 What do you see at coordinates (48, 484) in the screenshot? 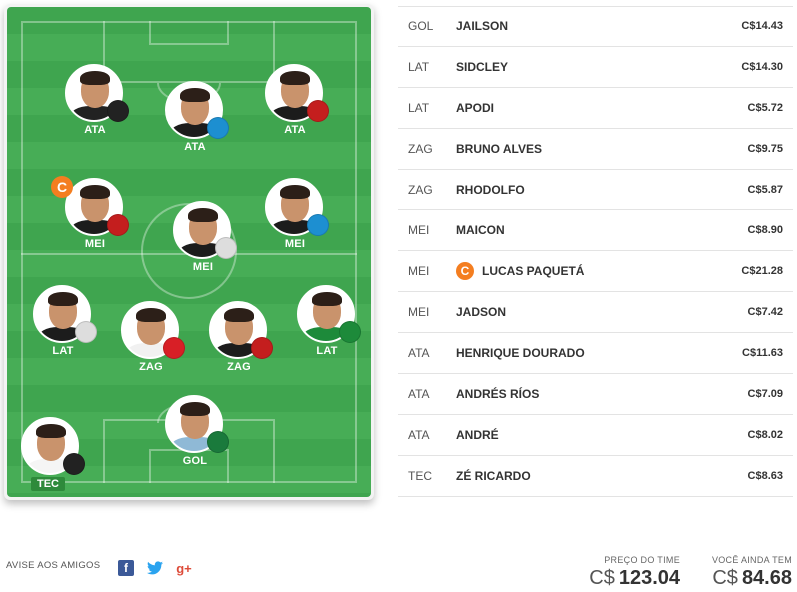
I see `coach-position-label: TEC` at bounding box center [48, 484].